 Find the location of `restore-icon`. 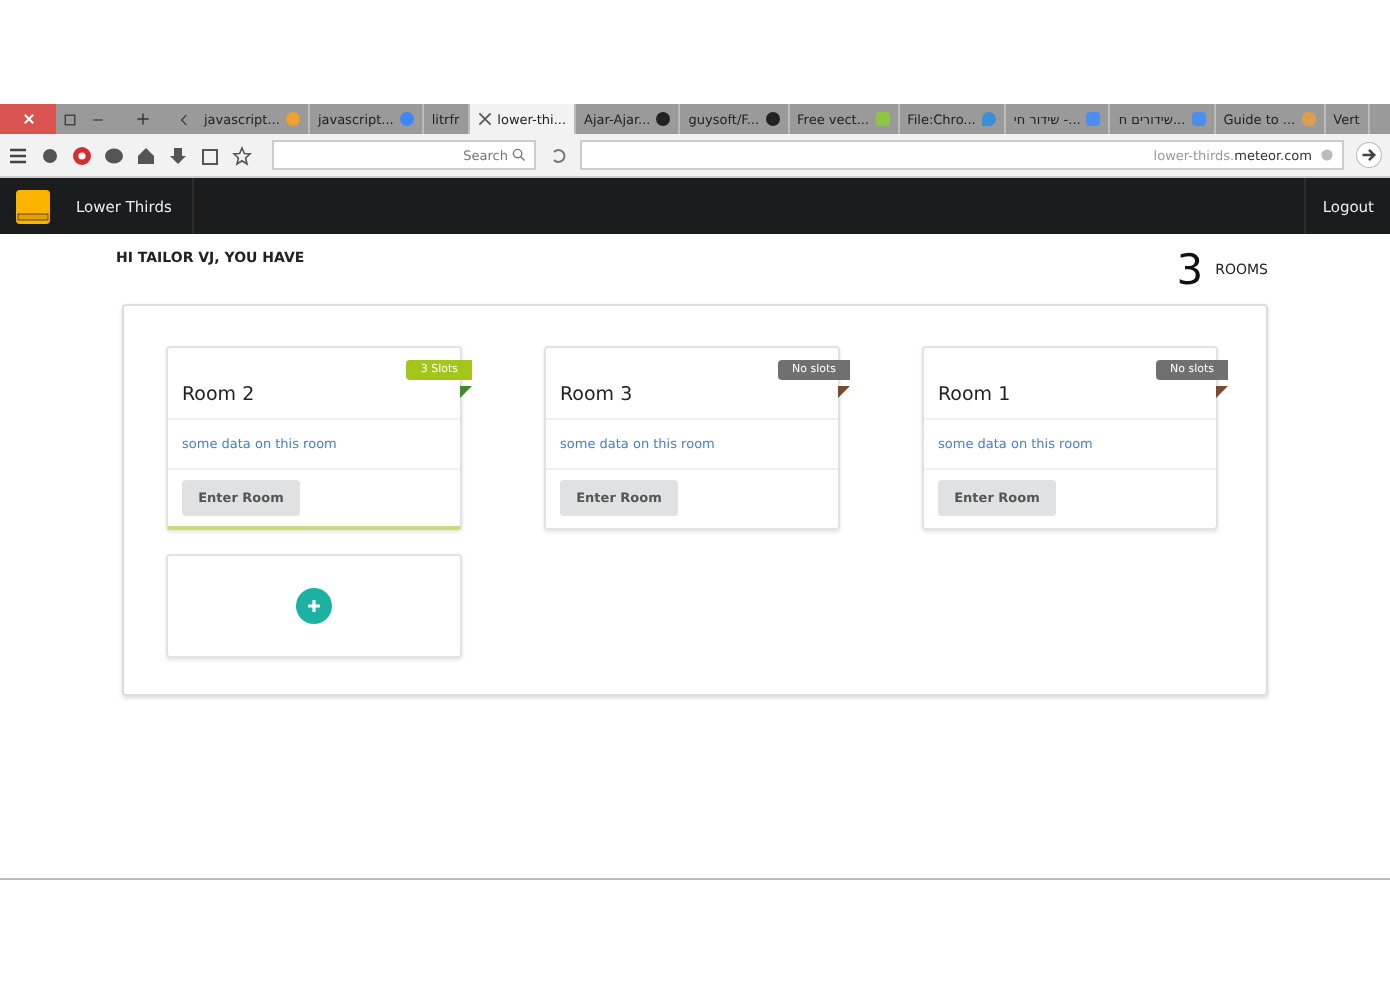

restore-icon is located at coordinates (70, 119).